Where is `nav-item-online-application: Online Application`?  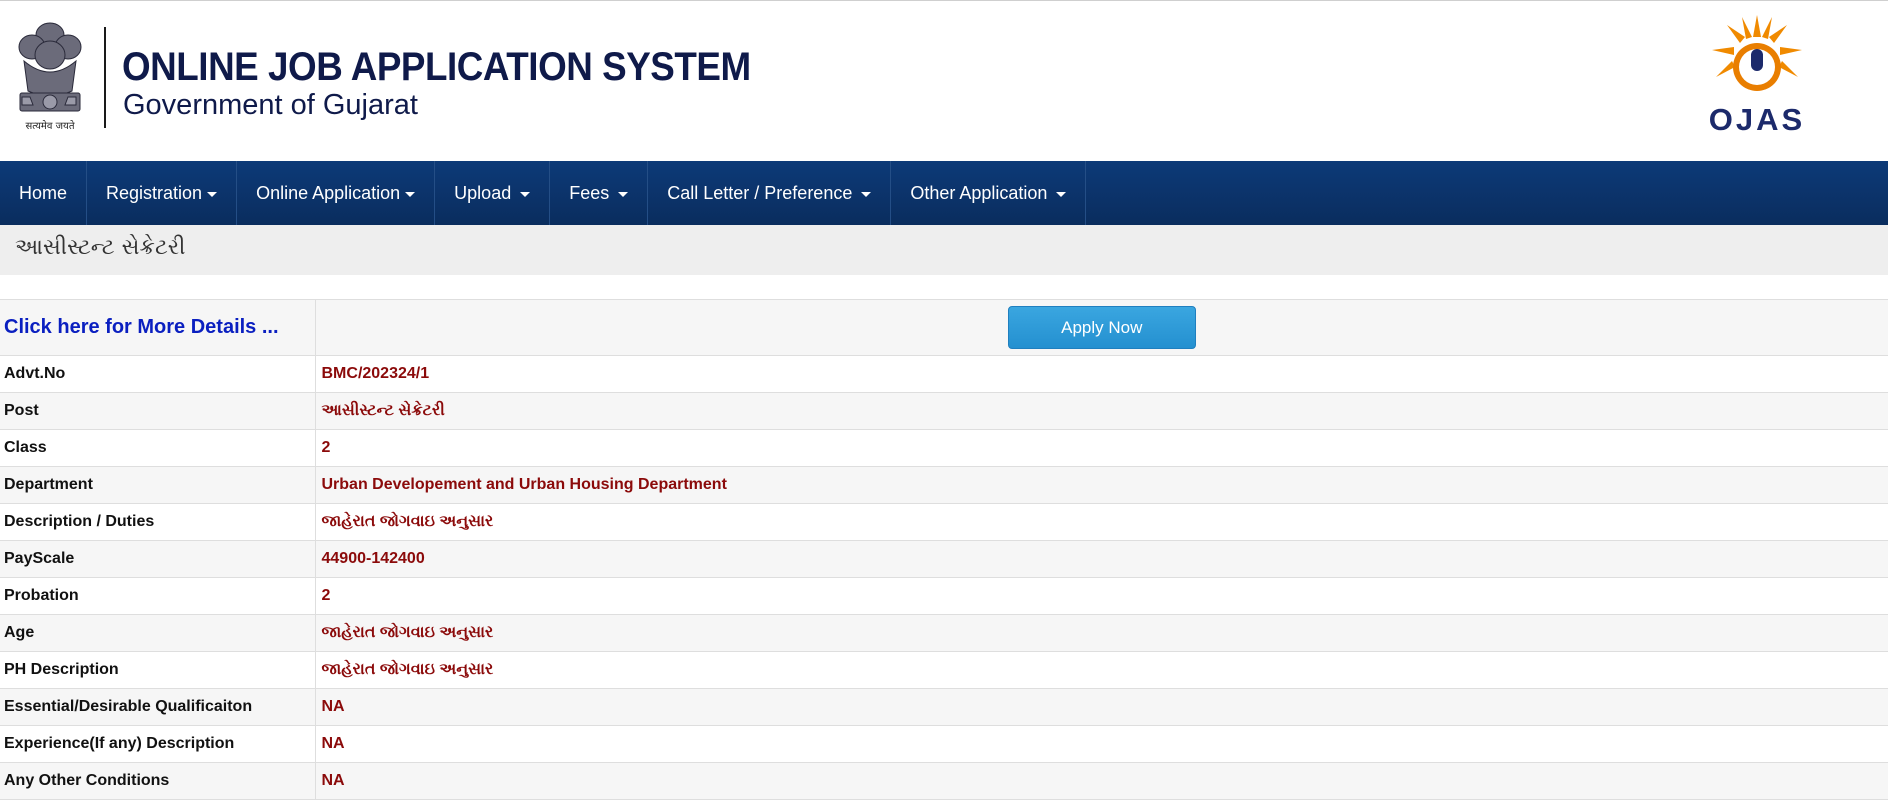
nav-item-online-application: Online Application is located at coordinates (336, 193).